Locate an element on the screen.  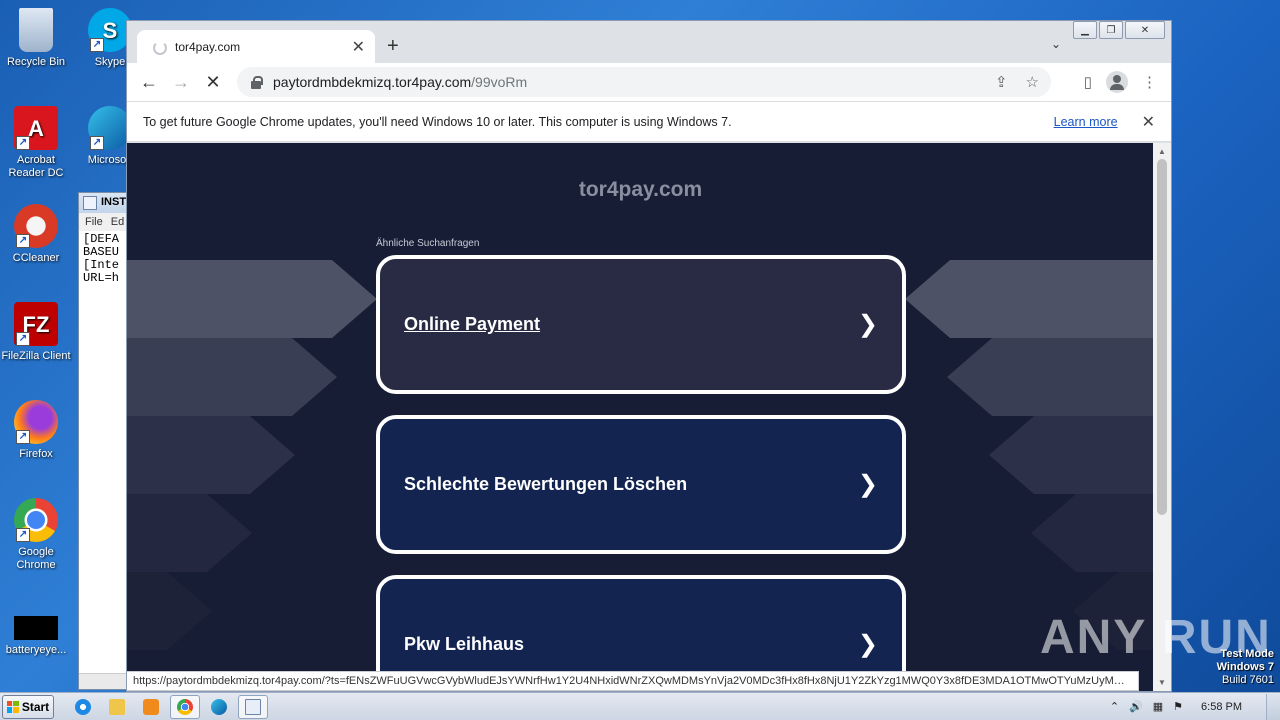
test-mode-line: Test Mode is located at coordinates (1247, 654).